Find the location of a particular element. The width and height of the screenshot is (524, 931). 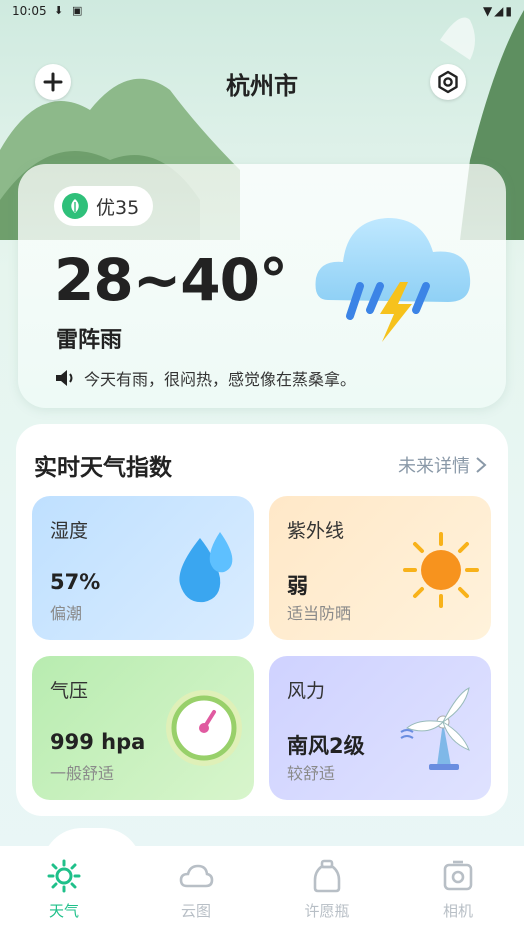

gear-icon is located at coordinates (448, 82).